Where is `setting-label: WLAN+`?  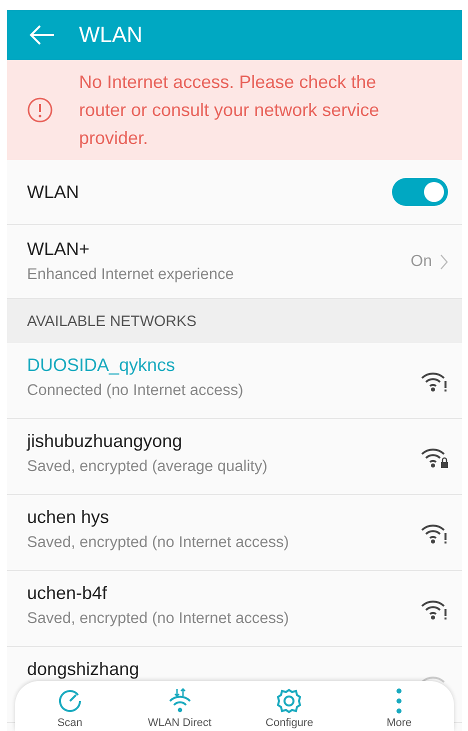 setting-label: WLAN+ is located at coordinates (59, 249).